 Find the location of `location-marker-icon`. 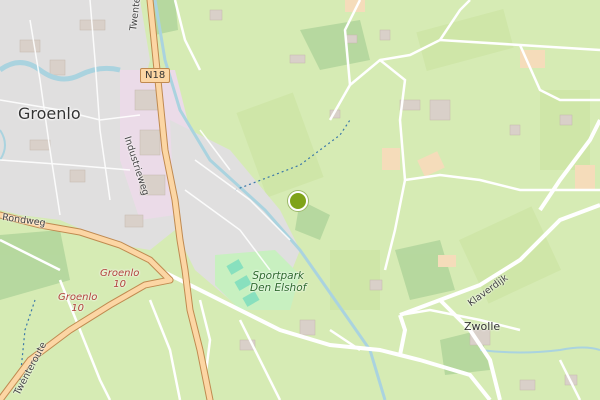

location-marker-icon is located at coordinates (298, 201).